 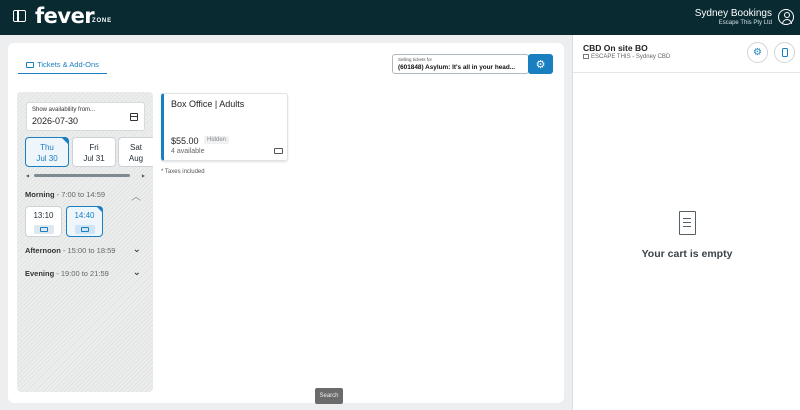 I want to click on section-name: Afternoon, so click(x=43, y=250).